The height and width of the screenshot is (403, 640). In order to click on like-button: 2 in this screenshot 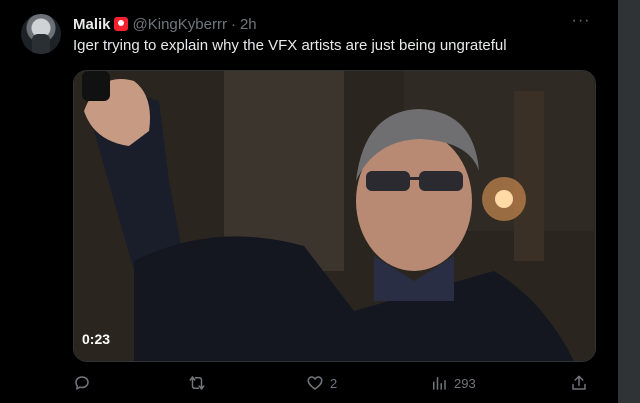, I will do `click(321, 383)`.